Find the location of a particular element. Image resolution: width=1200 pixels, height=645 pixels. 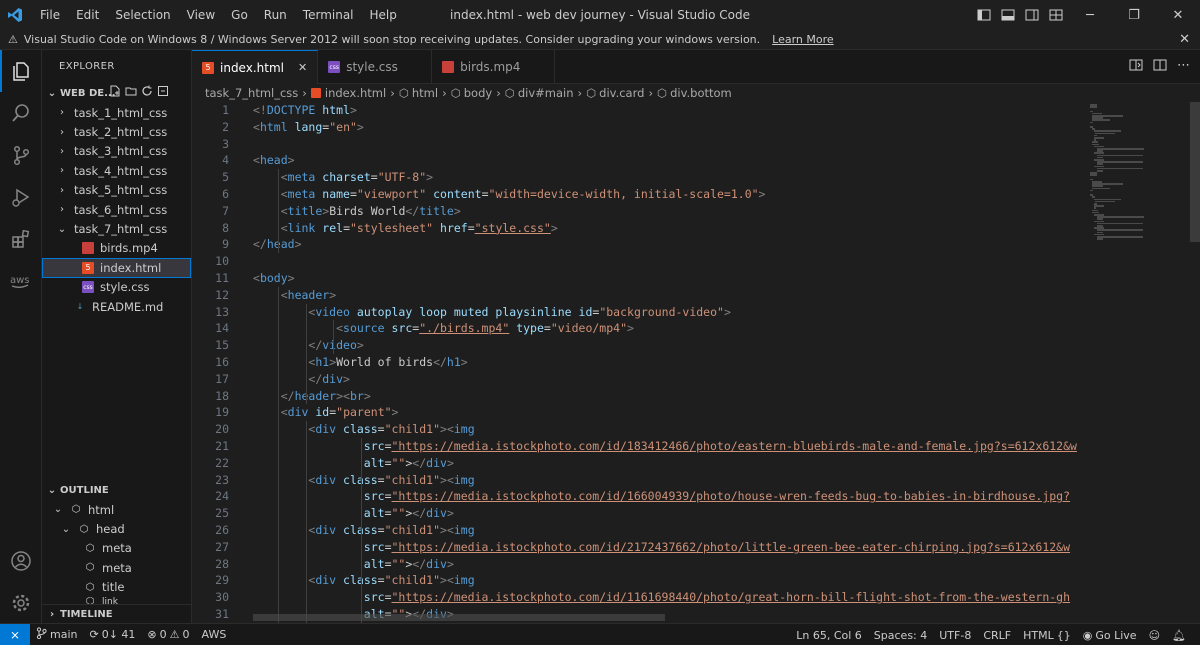

tab-style-css: css style.css ✕ is located at coordinates (375, 67).